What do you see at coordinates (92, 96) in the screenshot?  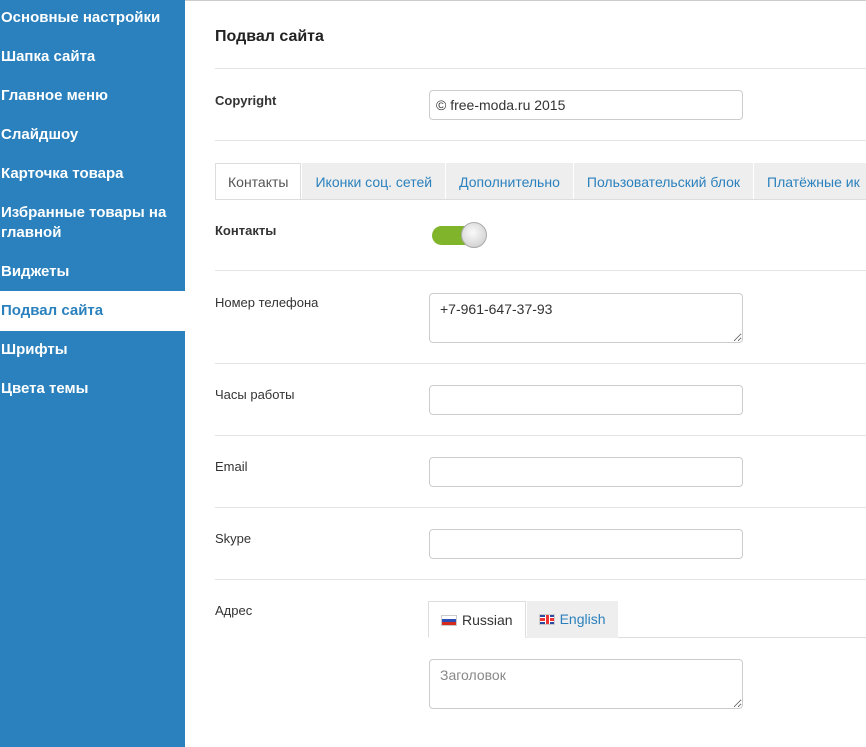 I see `sidebar-item-main-menu: Главное меню` at bounding box center [92, 96].